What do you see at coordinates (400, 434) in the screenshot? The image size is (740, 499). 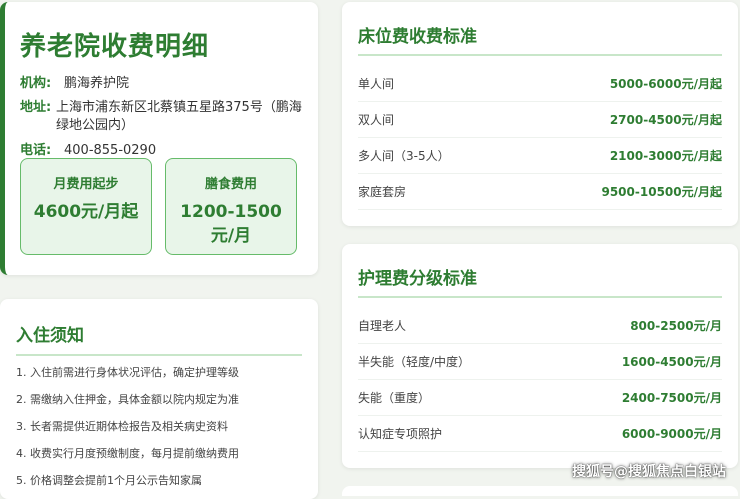 I see `care-level: 认知症专项照护` at bounding box center [400, 434].